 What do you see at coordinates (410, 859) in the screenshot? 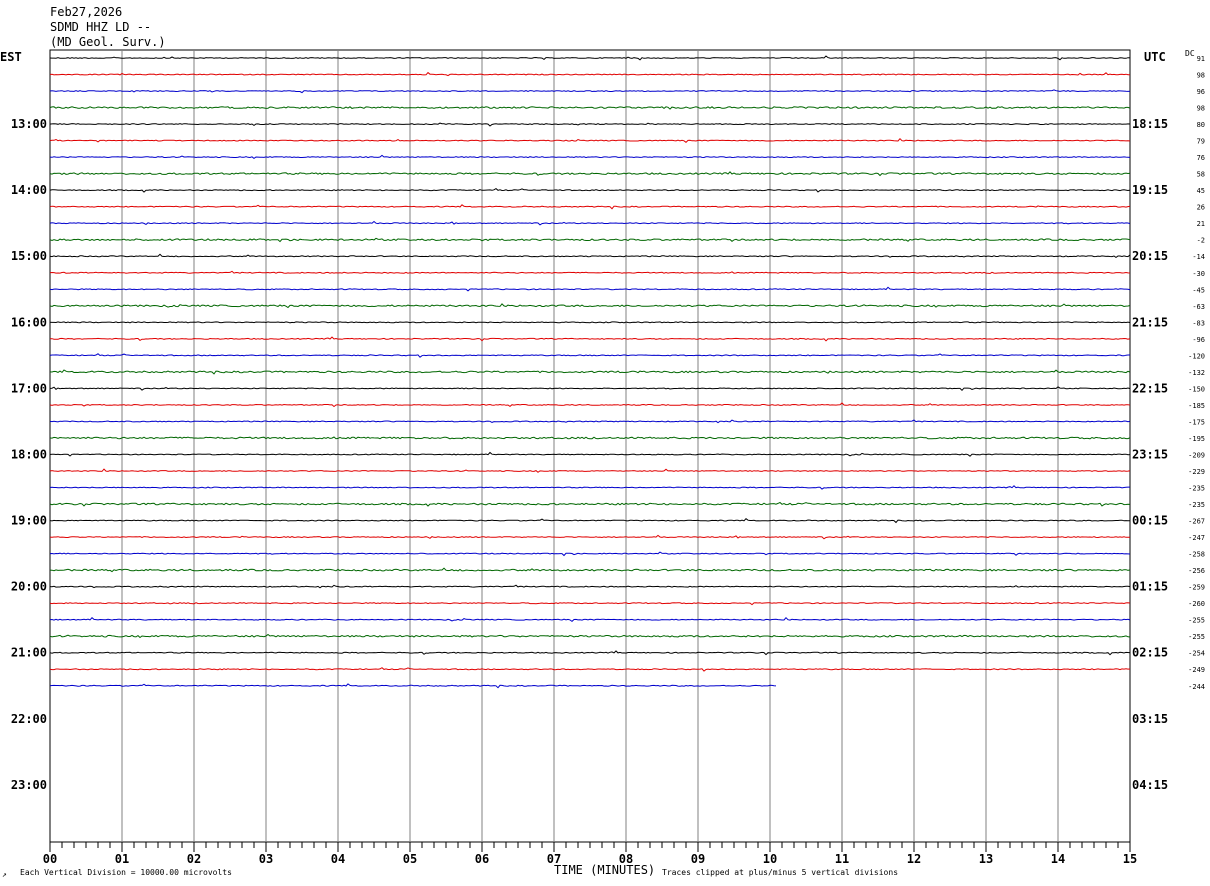
I see `x-tick-label: 05` at bounding box center [410, 859].